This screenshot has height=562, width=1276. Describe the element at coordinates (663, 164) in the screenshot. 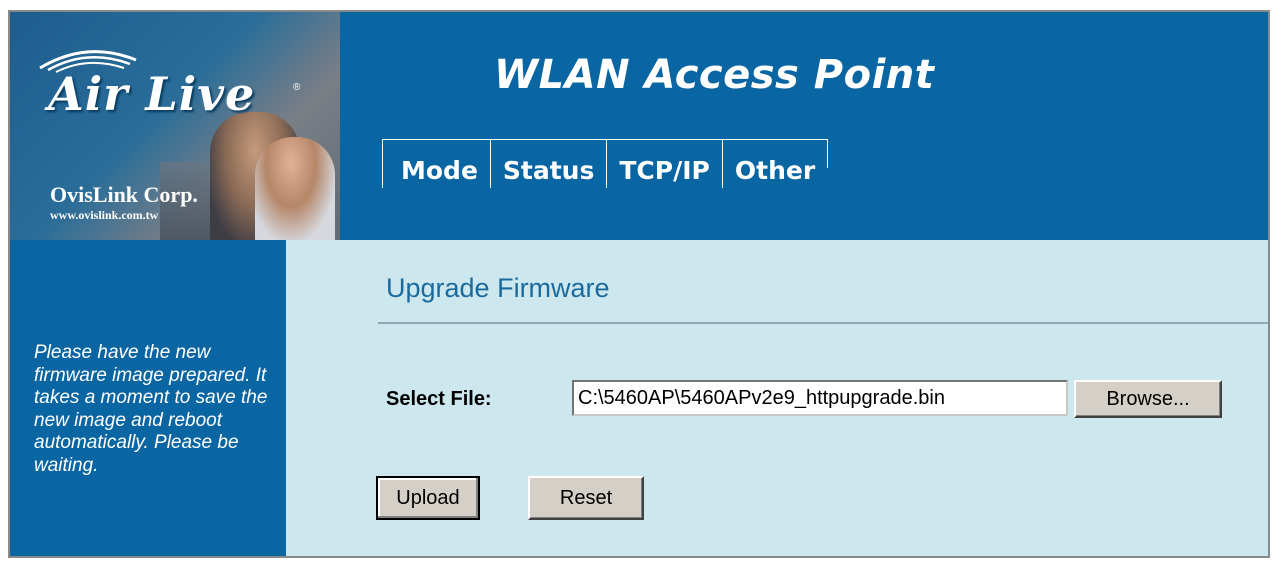

I see `nav-tcpip: TCP/IP` at that location.